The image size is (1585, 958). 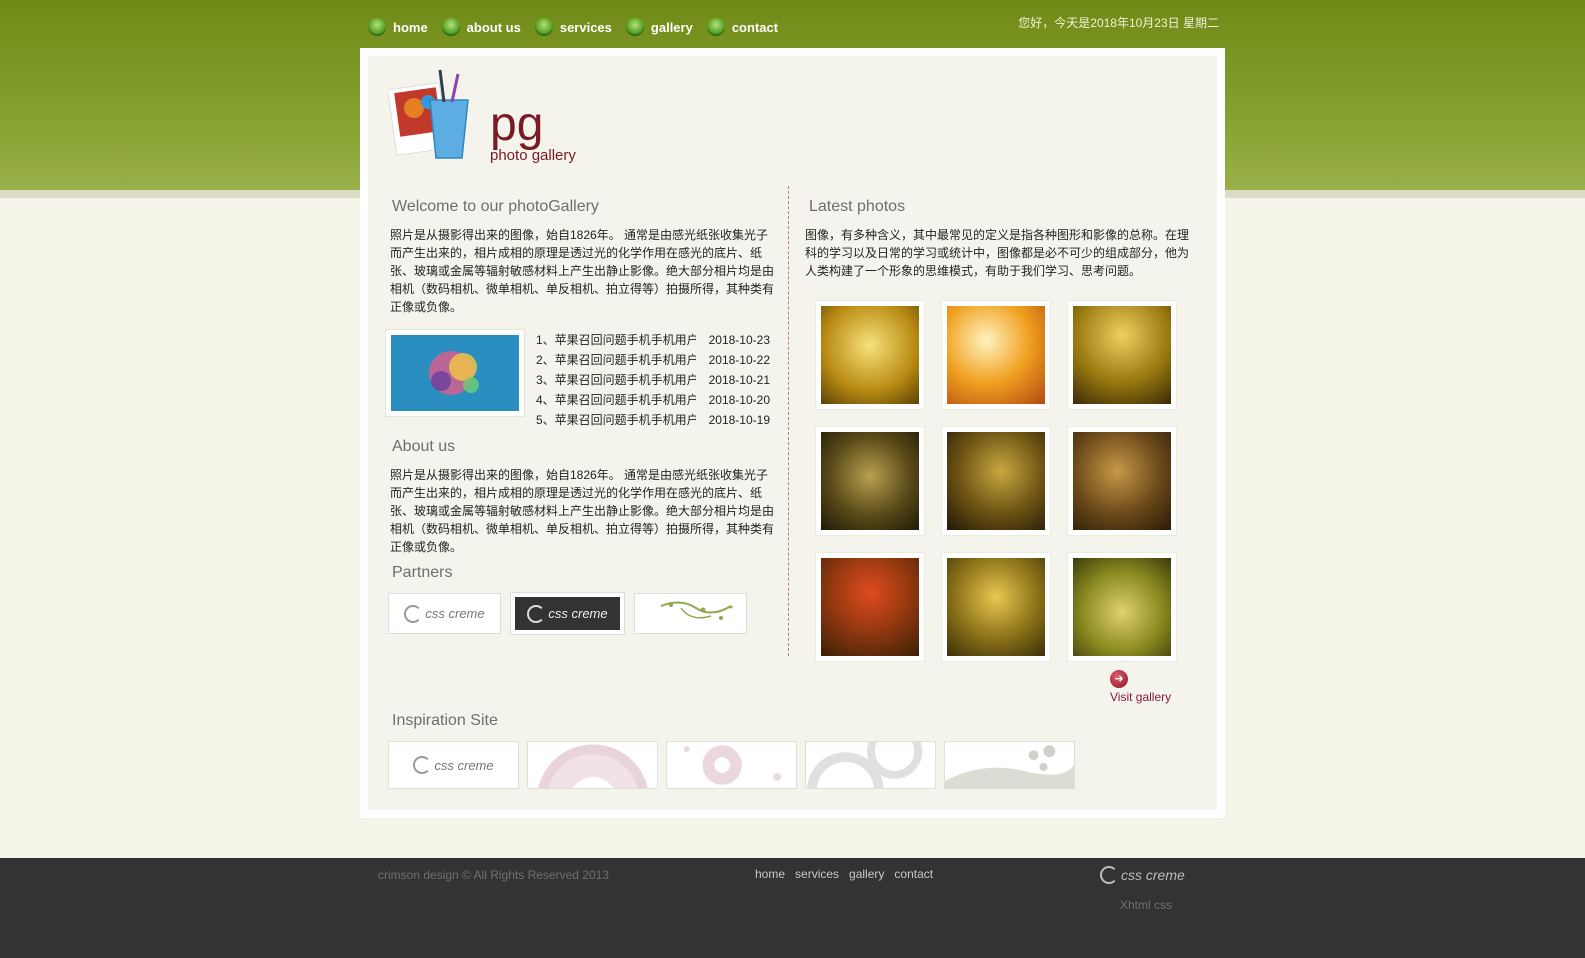 I want to click on nav-item-home: home, so click(x=398, y=27).